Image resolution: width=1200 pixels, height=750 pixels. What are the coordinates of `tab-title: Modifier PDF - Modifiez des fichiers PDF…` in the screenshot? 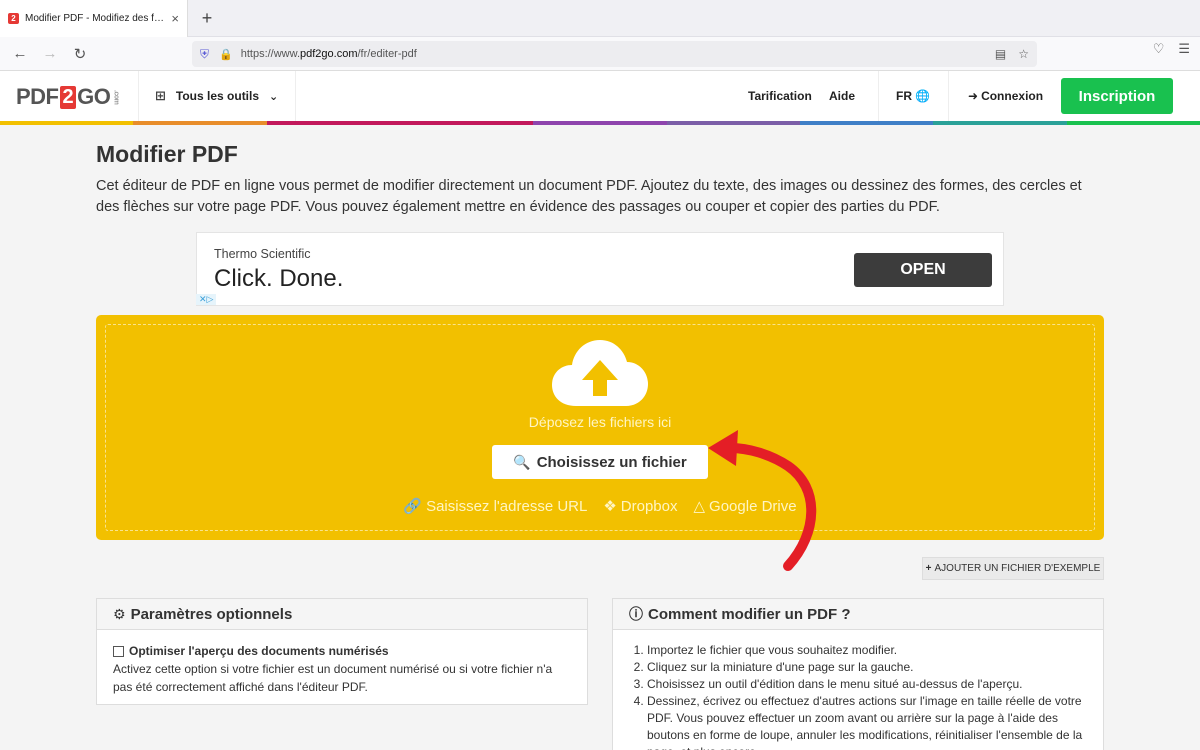 It's located at (95, 18).